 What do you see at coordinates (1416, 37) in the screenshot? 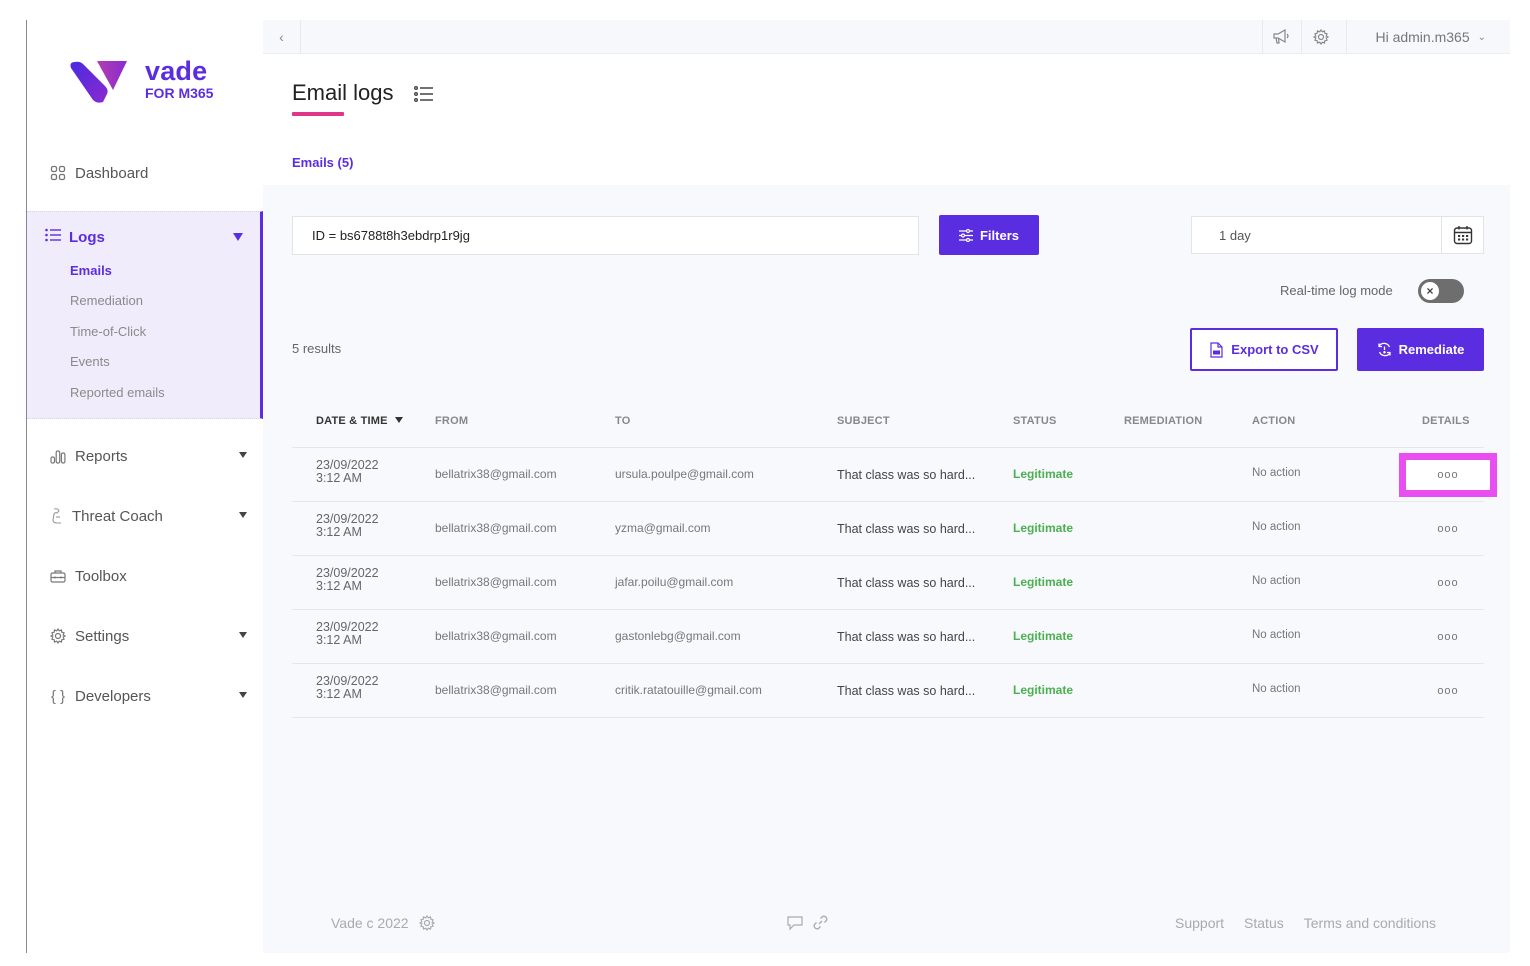
I see `user-menu: Hi admin.m365 ⌄` at bounding box center [1416, 37].